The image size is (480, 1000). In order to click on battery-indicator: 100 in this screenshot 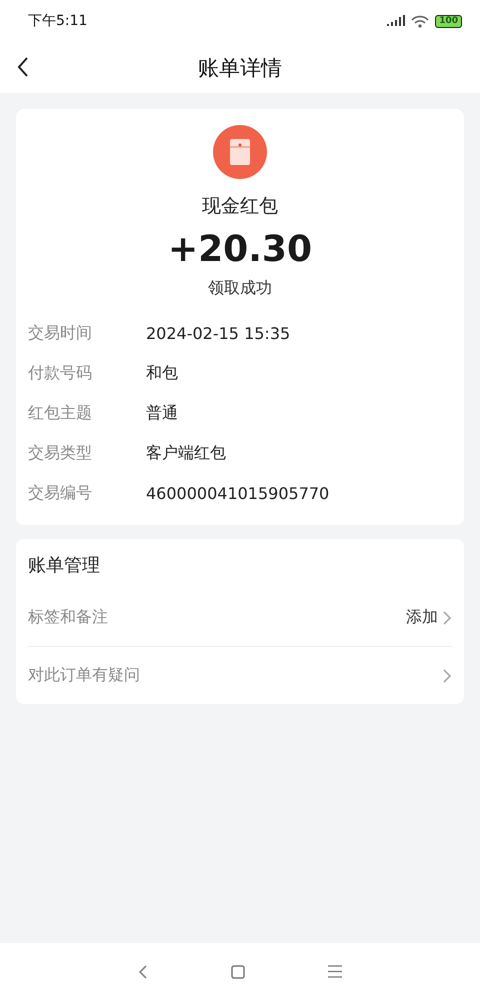, I will do `click(448, 21)`.